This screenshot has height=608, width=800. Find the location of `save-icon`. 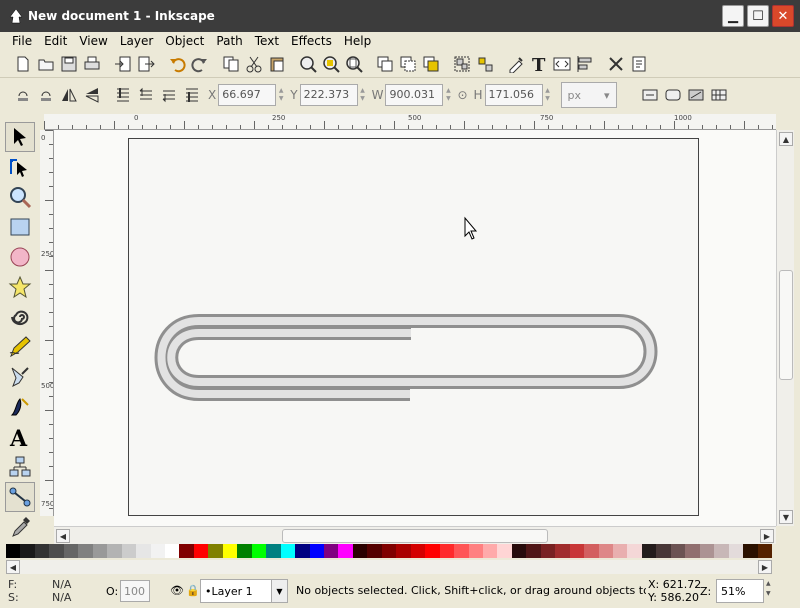

save-icon is located at coordinates (69, 64).